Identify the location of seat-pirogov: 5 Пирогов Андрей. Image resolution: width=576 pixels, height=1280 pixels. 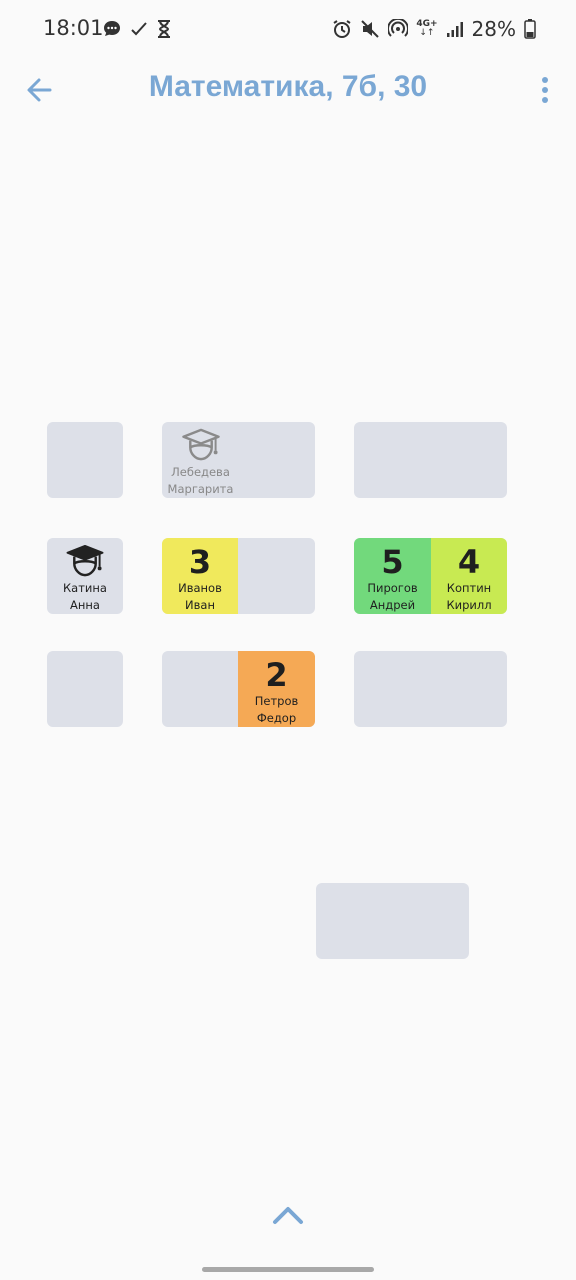
(392, 576).